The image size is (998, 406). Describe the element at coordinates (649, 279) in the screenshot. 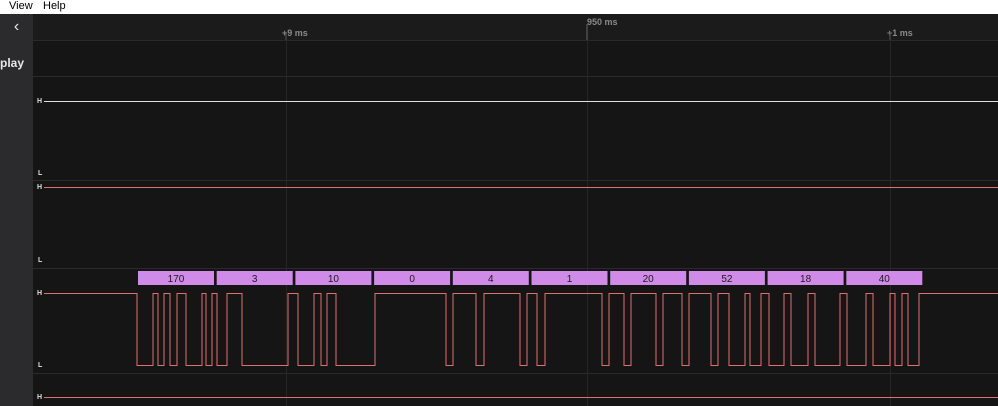

I see `decoded-byte-value: 20` at that location.